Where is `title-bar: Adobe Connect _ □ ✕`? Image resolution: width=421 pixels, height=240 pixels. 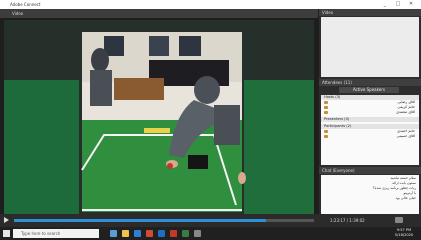
title-bar: Adobe Connect _ □ ✕ is located at coordinates (210, 4).